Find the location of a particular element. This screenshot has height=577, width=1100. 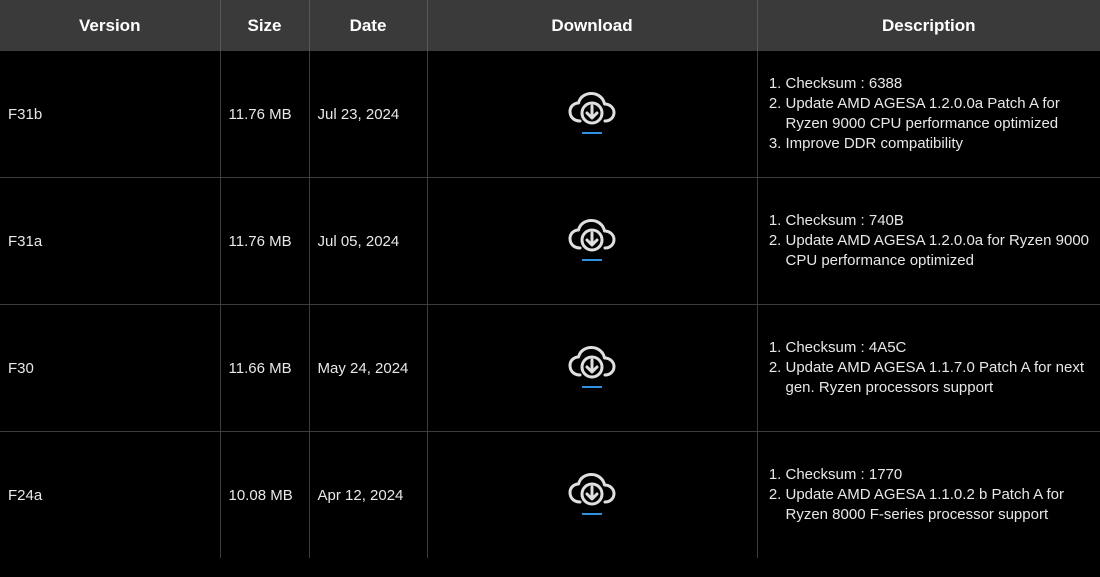

version-label: F30 is located at coordinates (21, 368).